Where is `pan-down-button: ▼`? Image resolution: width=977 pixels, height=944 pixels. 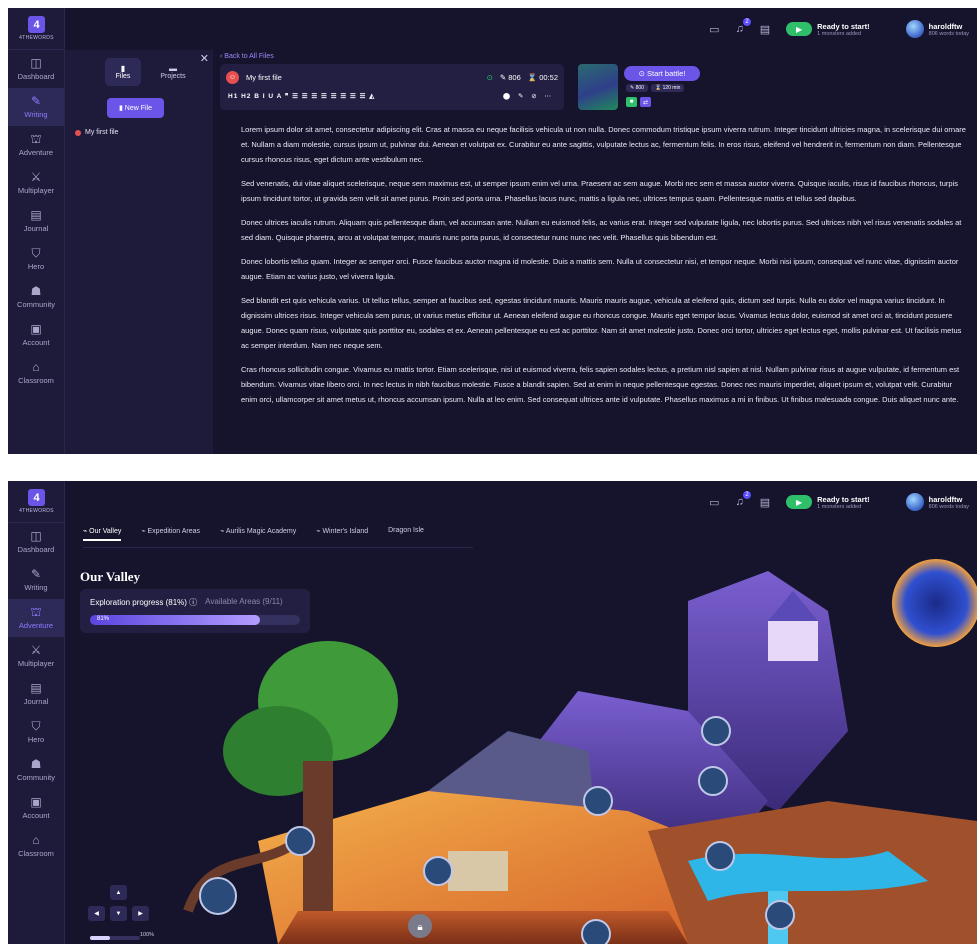 pan-down-button: ▼ is located at coordinates (118, 913).